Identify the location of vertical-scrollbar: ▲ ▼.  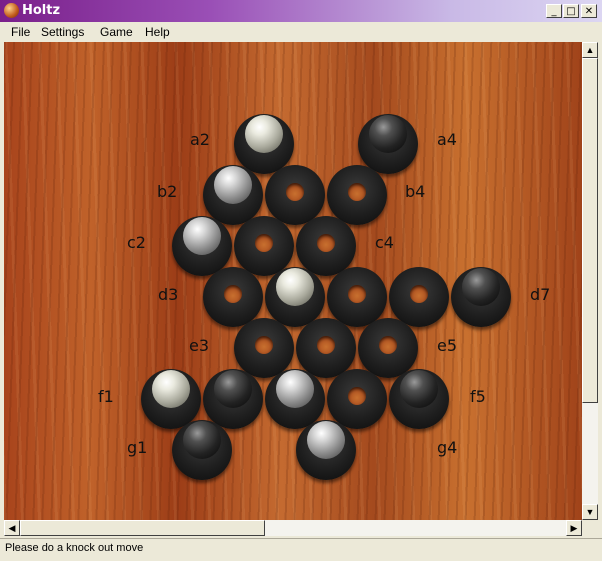
(590, 281).